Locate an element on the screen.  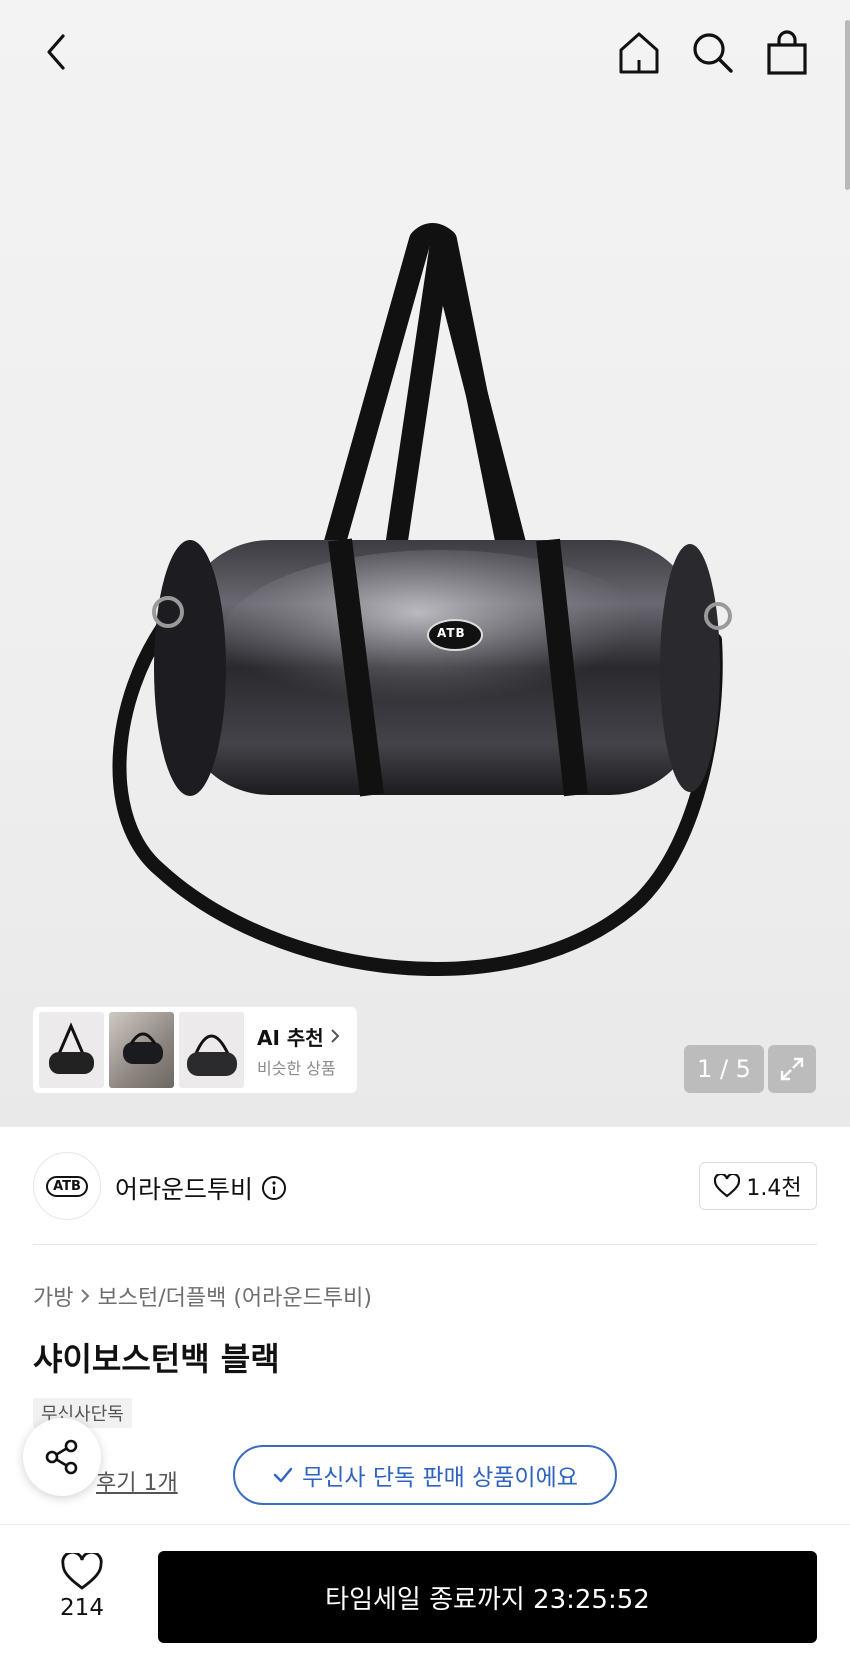
brand-logo-text: ATB is located at coordinates (67, 1186).